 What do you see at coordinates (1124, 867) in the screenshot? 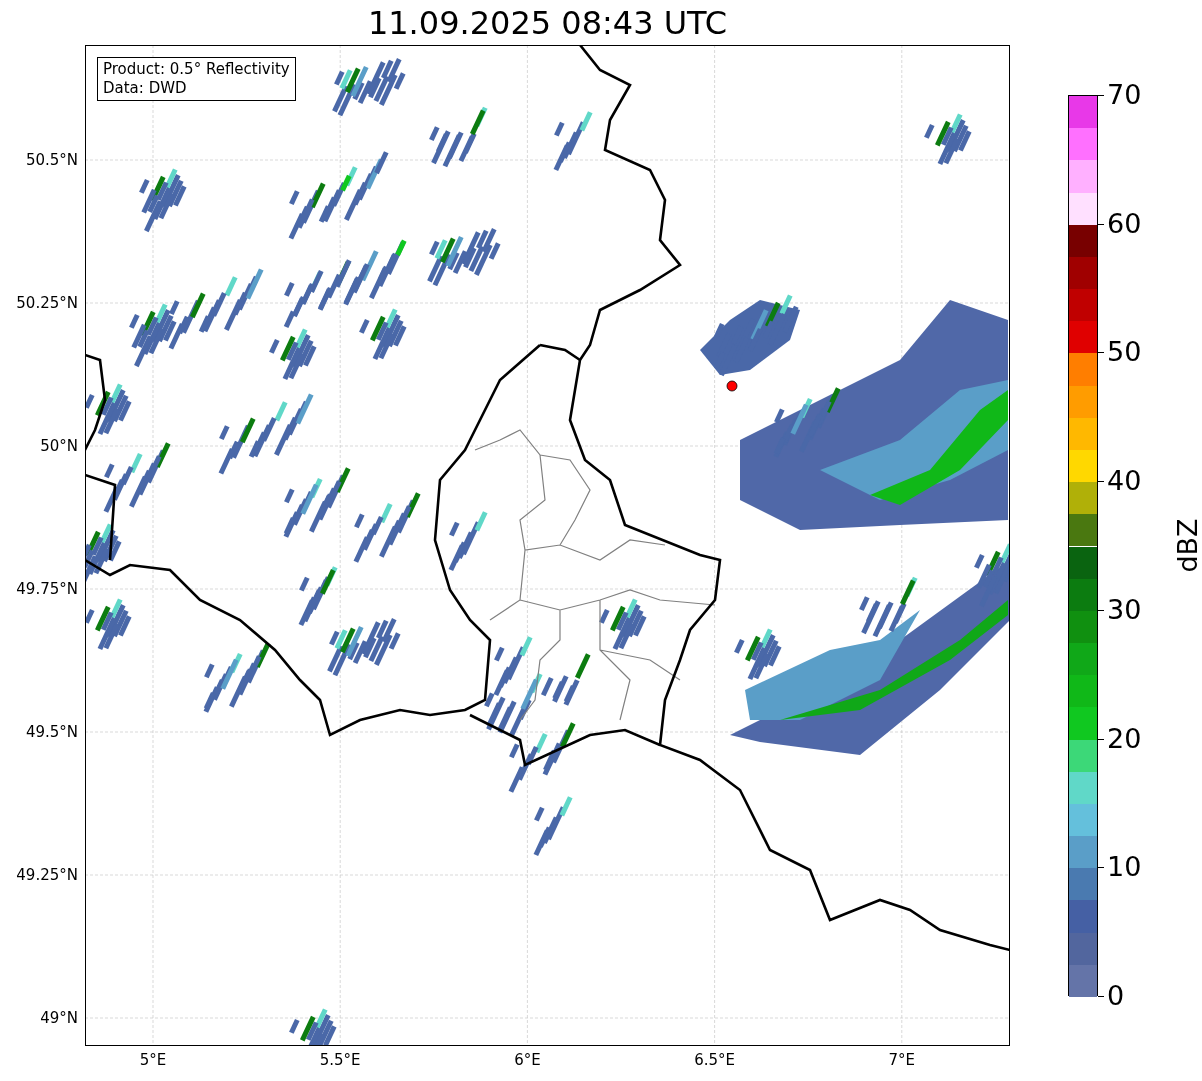
I see `colorbar-tick-label: 10` at bounding box center [1124, 867].